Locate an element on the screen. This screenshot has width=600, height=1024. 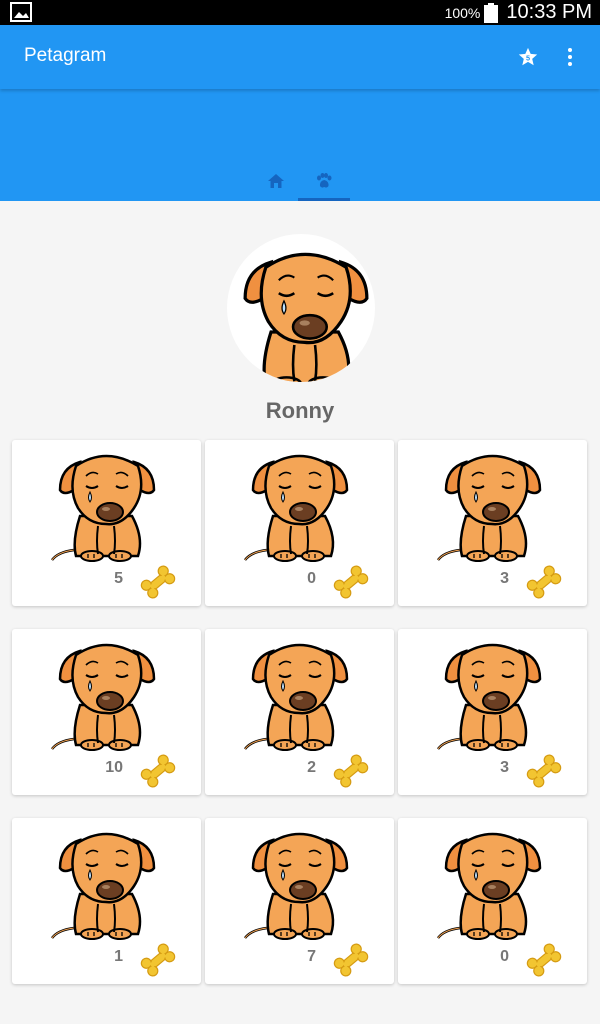
pet-card: 5 is located at coordinates (106, 523).